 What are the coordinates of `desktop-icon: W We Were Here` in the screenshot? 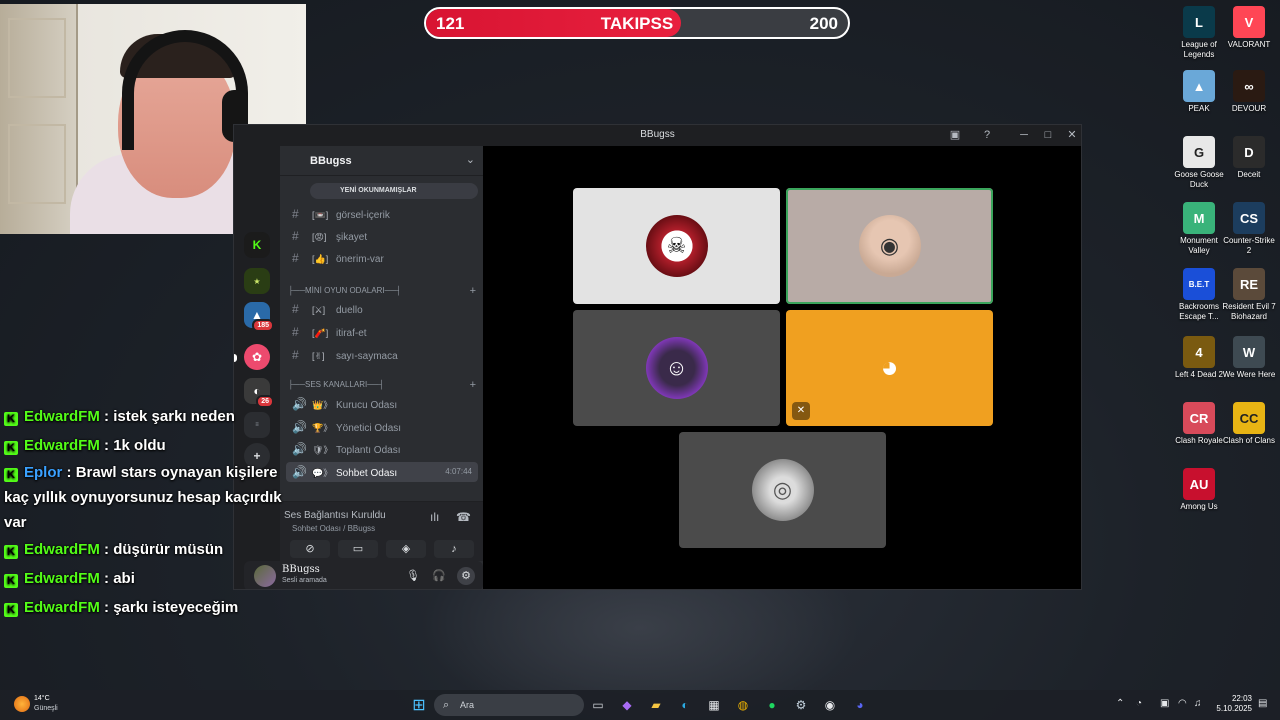 It's located at (1249, 358).